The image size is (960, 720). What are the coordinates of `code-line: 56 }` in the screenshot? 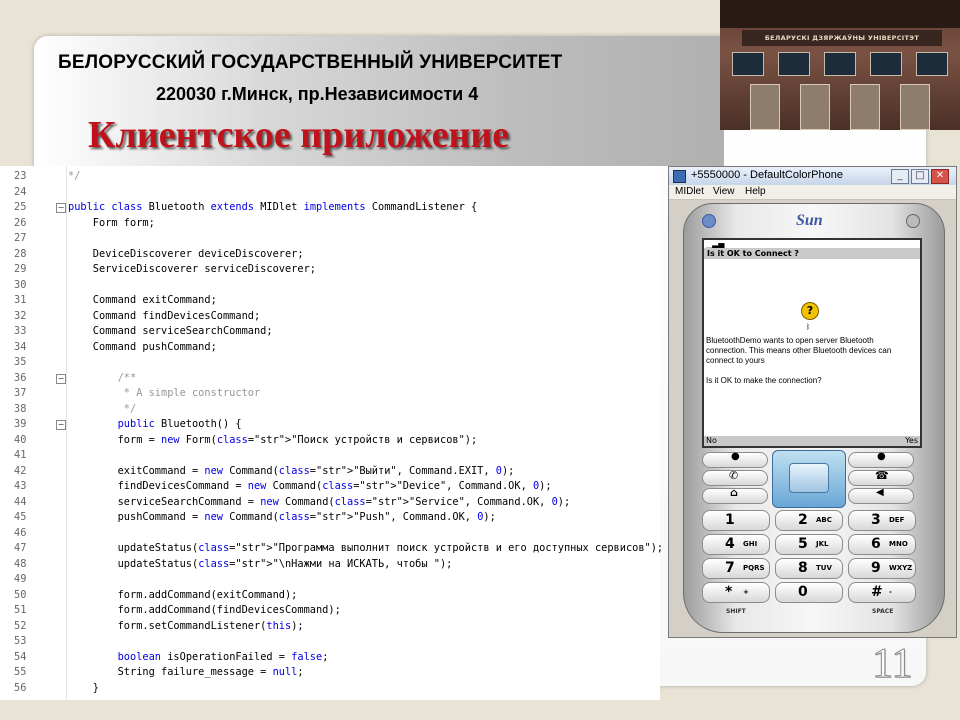 It's located at (330, 690).